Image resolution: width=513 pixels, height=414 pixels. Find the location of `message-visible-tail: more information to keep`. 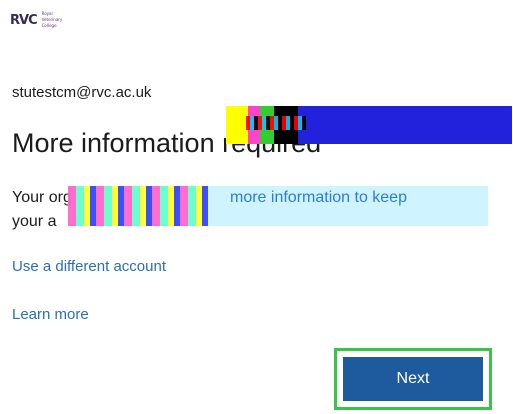

message-visible-tail: more information to keep is located at coordinates (318, 197).